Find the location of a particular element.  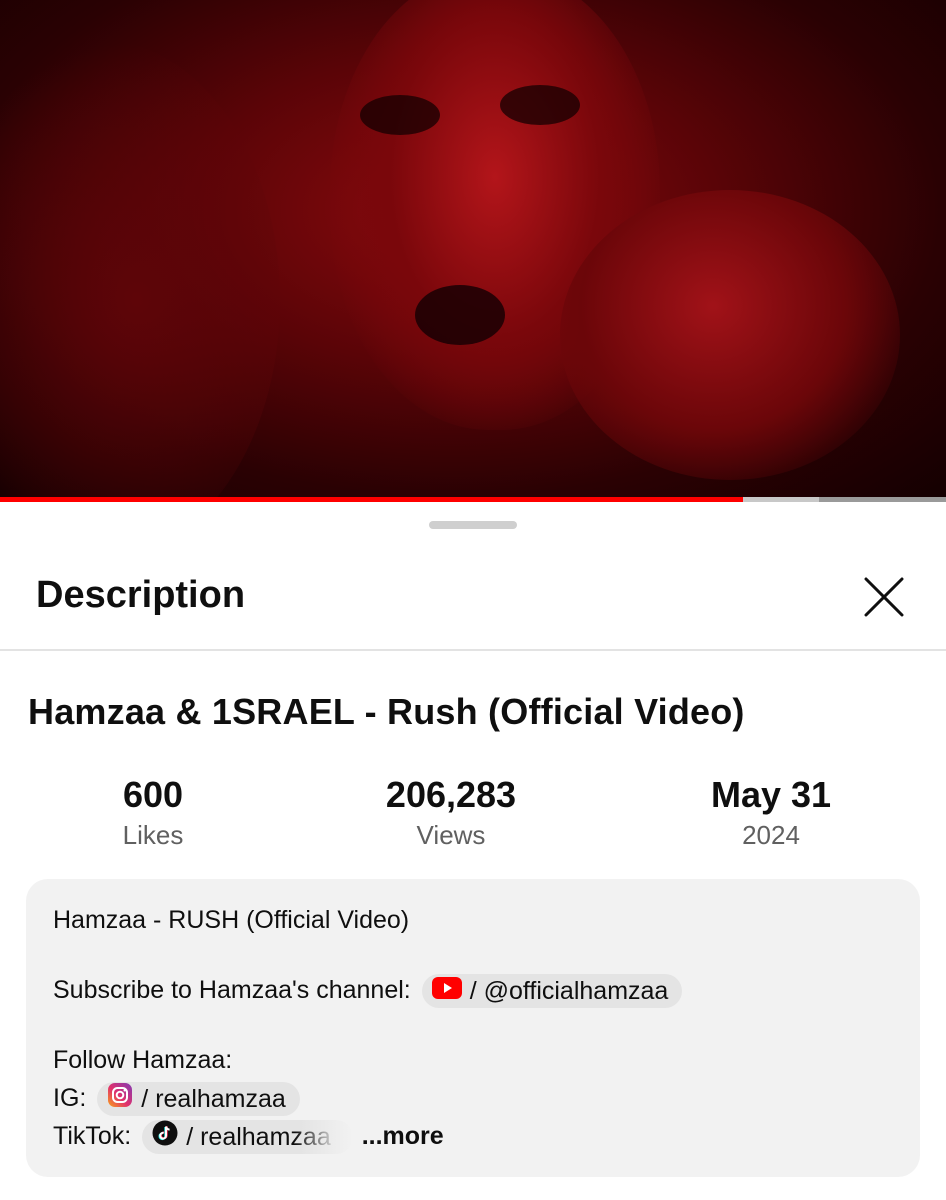

more-link: ...more is located at coordinates (403, 1136).